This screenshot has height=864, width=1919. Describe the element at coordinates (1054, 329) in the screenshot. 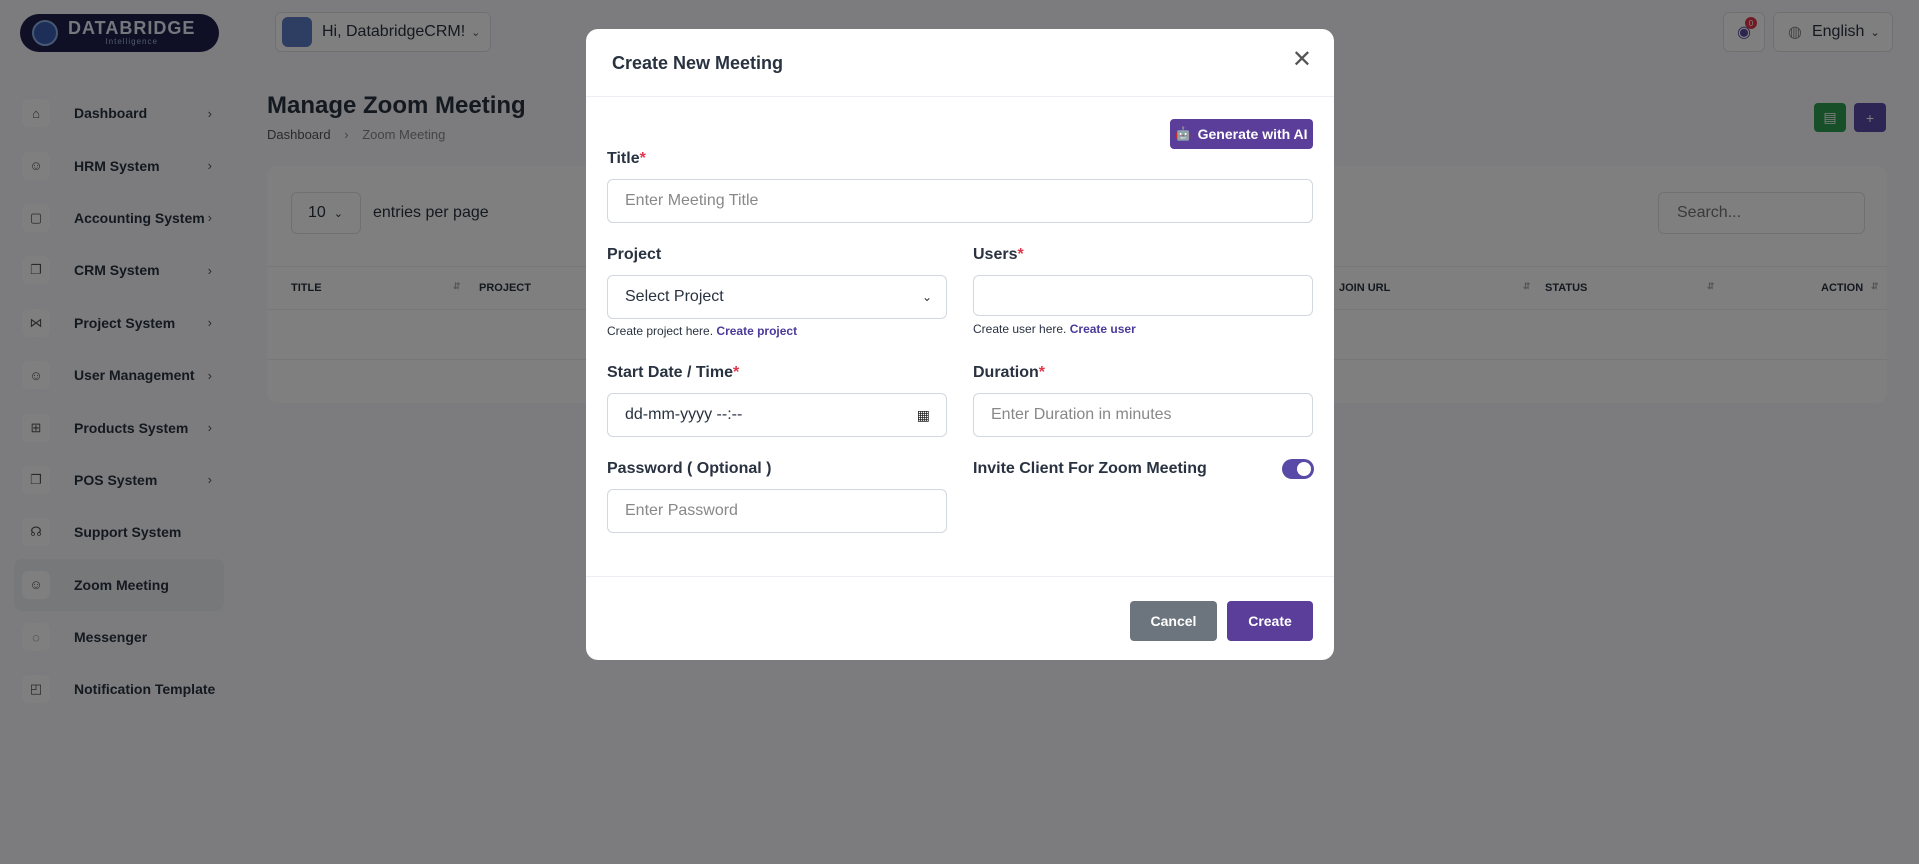

I see `users-hint: Create user here. Create user` at that location.